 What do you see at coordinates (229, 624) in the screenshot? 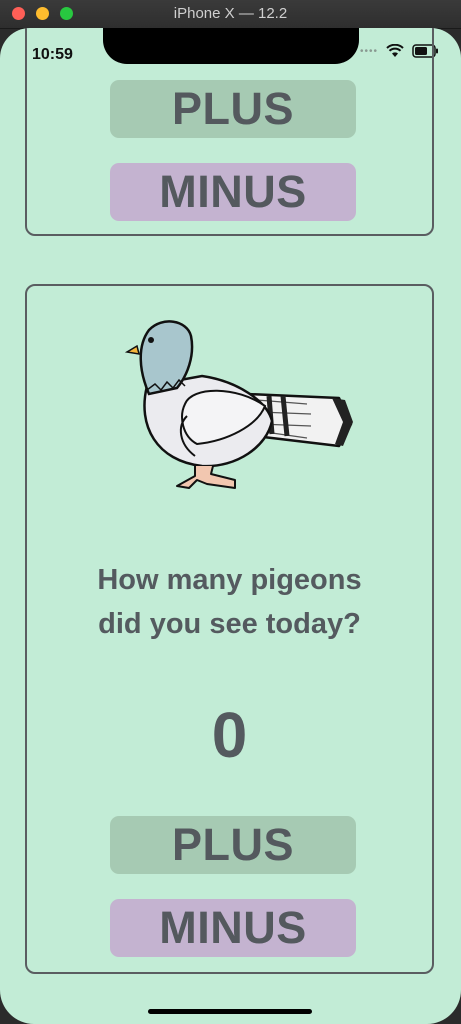
I see `question-line-2: did you see today?` at bounding box center [229, 624].